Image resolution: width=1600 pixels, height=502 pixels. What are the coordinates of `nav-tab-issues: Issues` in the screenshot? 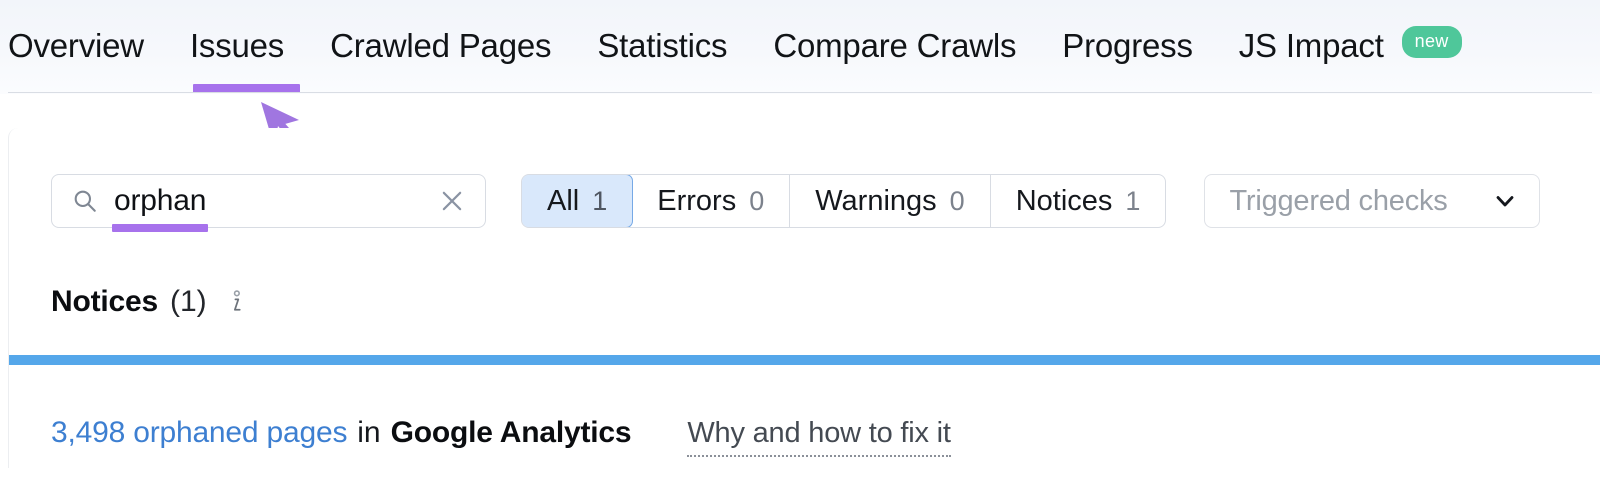 It's located at (237, 46).